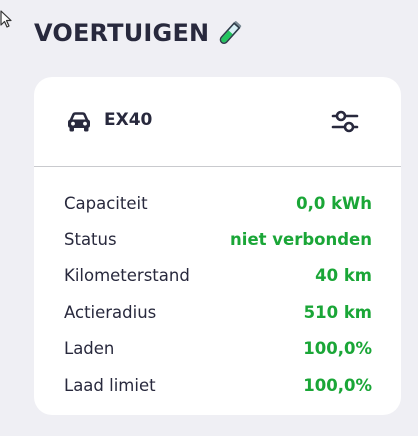 The height and width of the screenshot is (436, 418). Describe the element at coordinates (127, 276) in the screenshot. I see `detail-label: Kilometerstand` at that location.